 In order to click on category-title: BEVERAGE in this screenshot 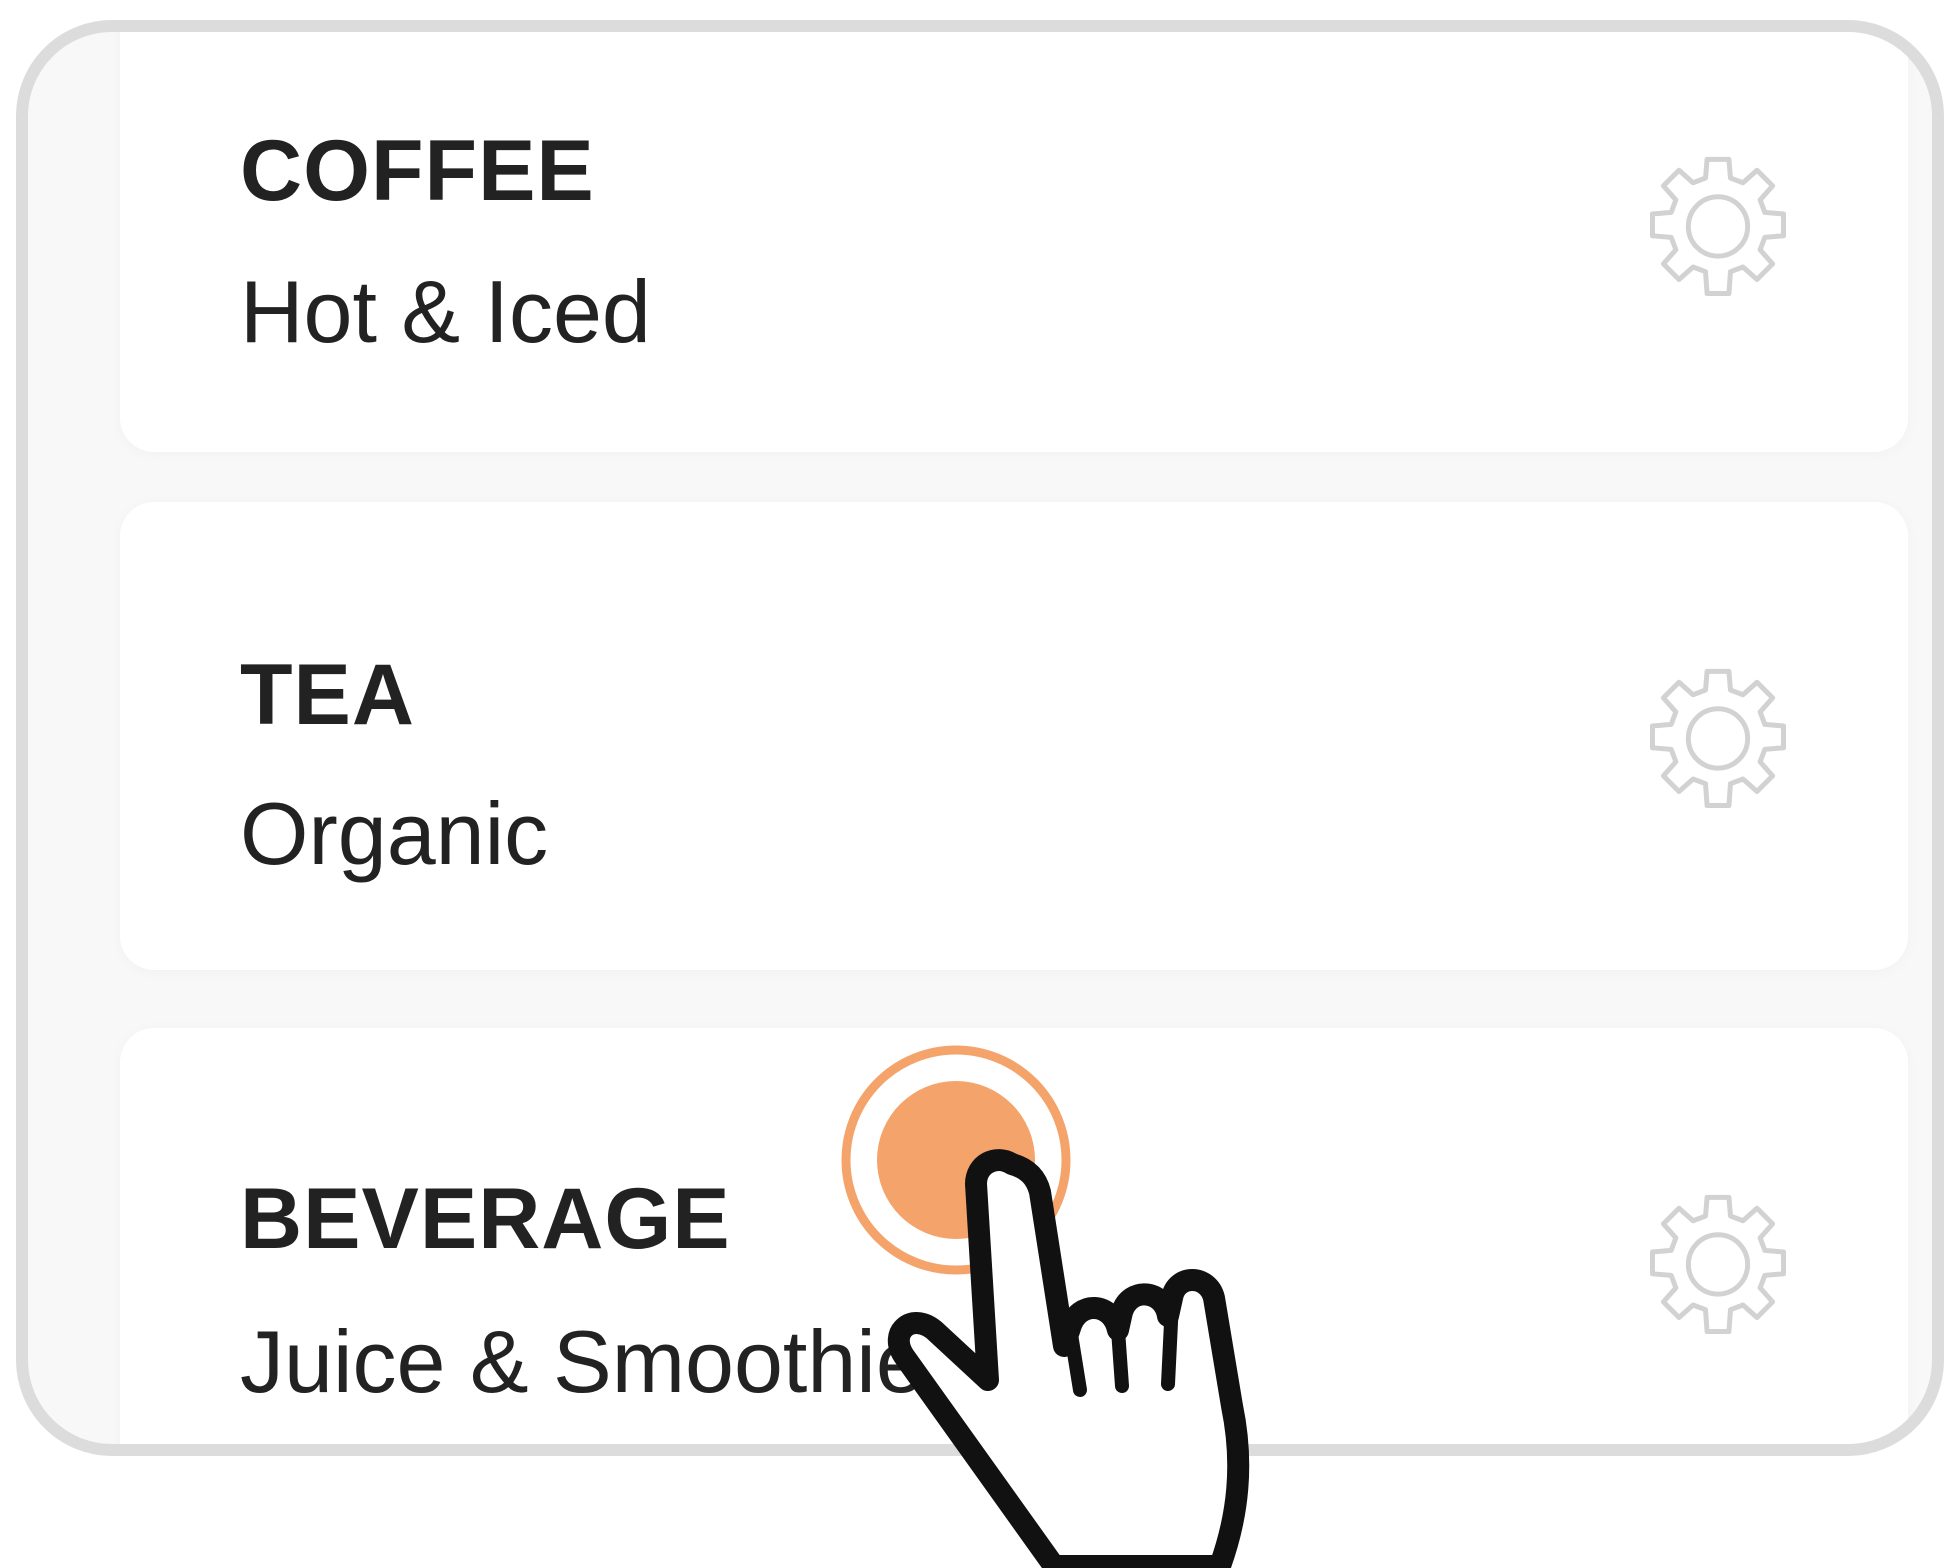, I will do `click(485, 1219)`.